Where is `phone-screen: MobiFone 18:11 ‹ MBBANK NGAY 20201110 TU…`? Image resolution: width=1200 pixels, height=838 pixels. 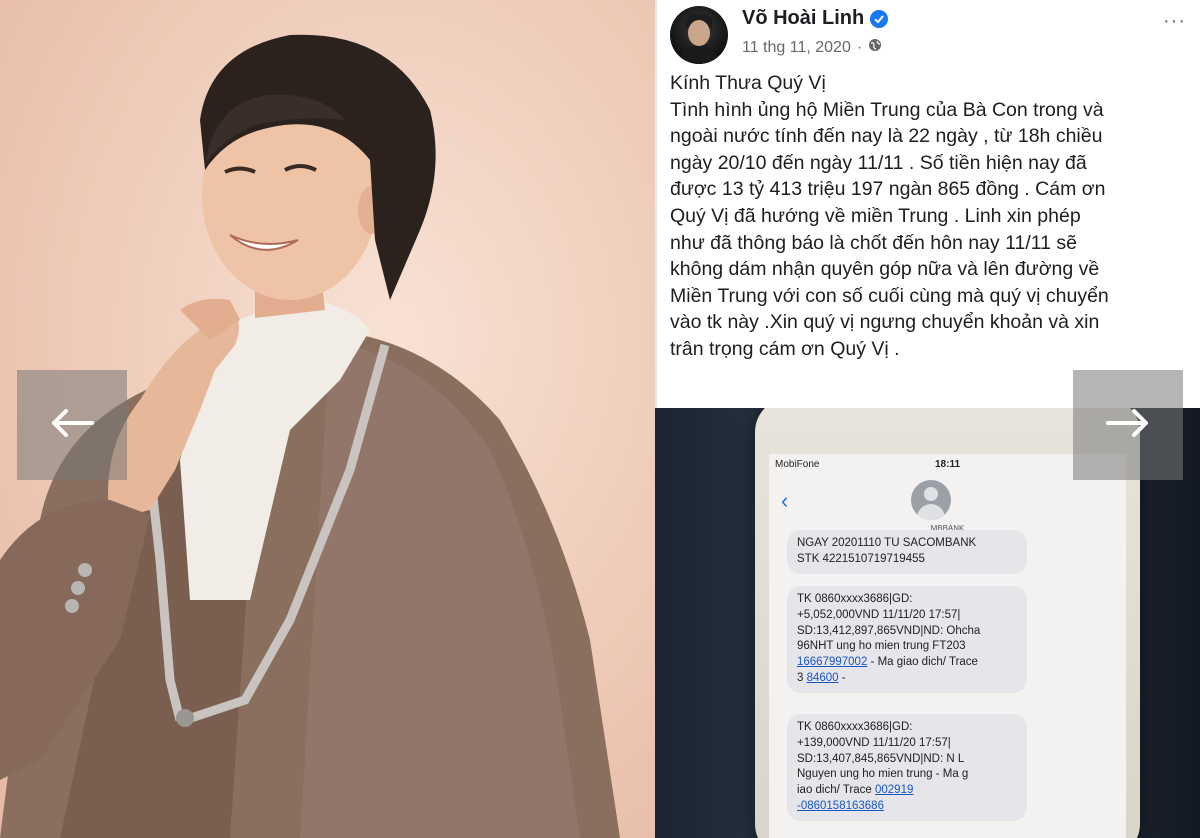
phone-screen: MobiFone 18:11 ‹ MBBANK NGAY 20201110 TU… is located at coordinates (947, 646).